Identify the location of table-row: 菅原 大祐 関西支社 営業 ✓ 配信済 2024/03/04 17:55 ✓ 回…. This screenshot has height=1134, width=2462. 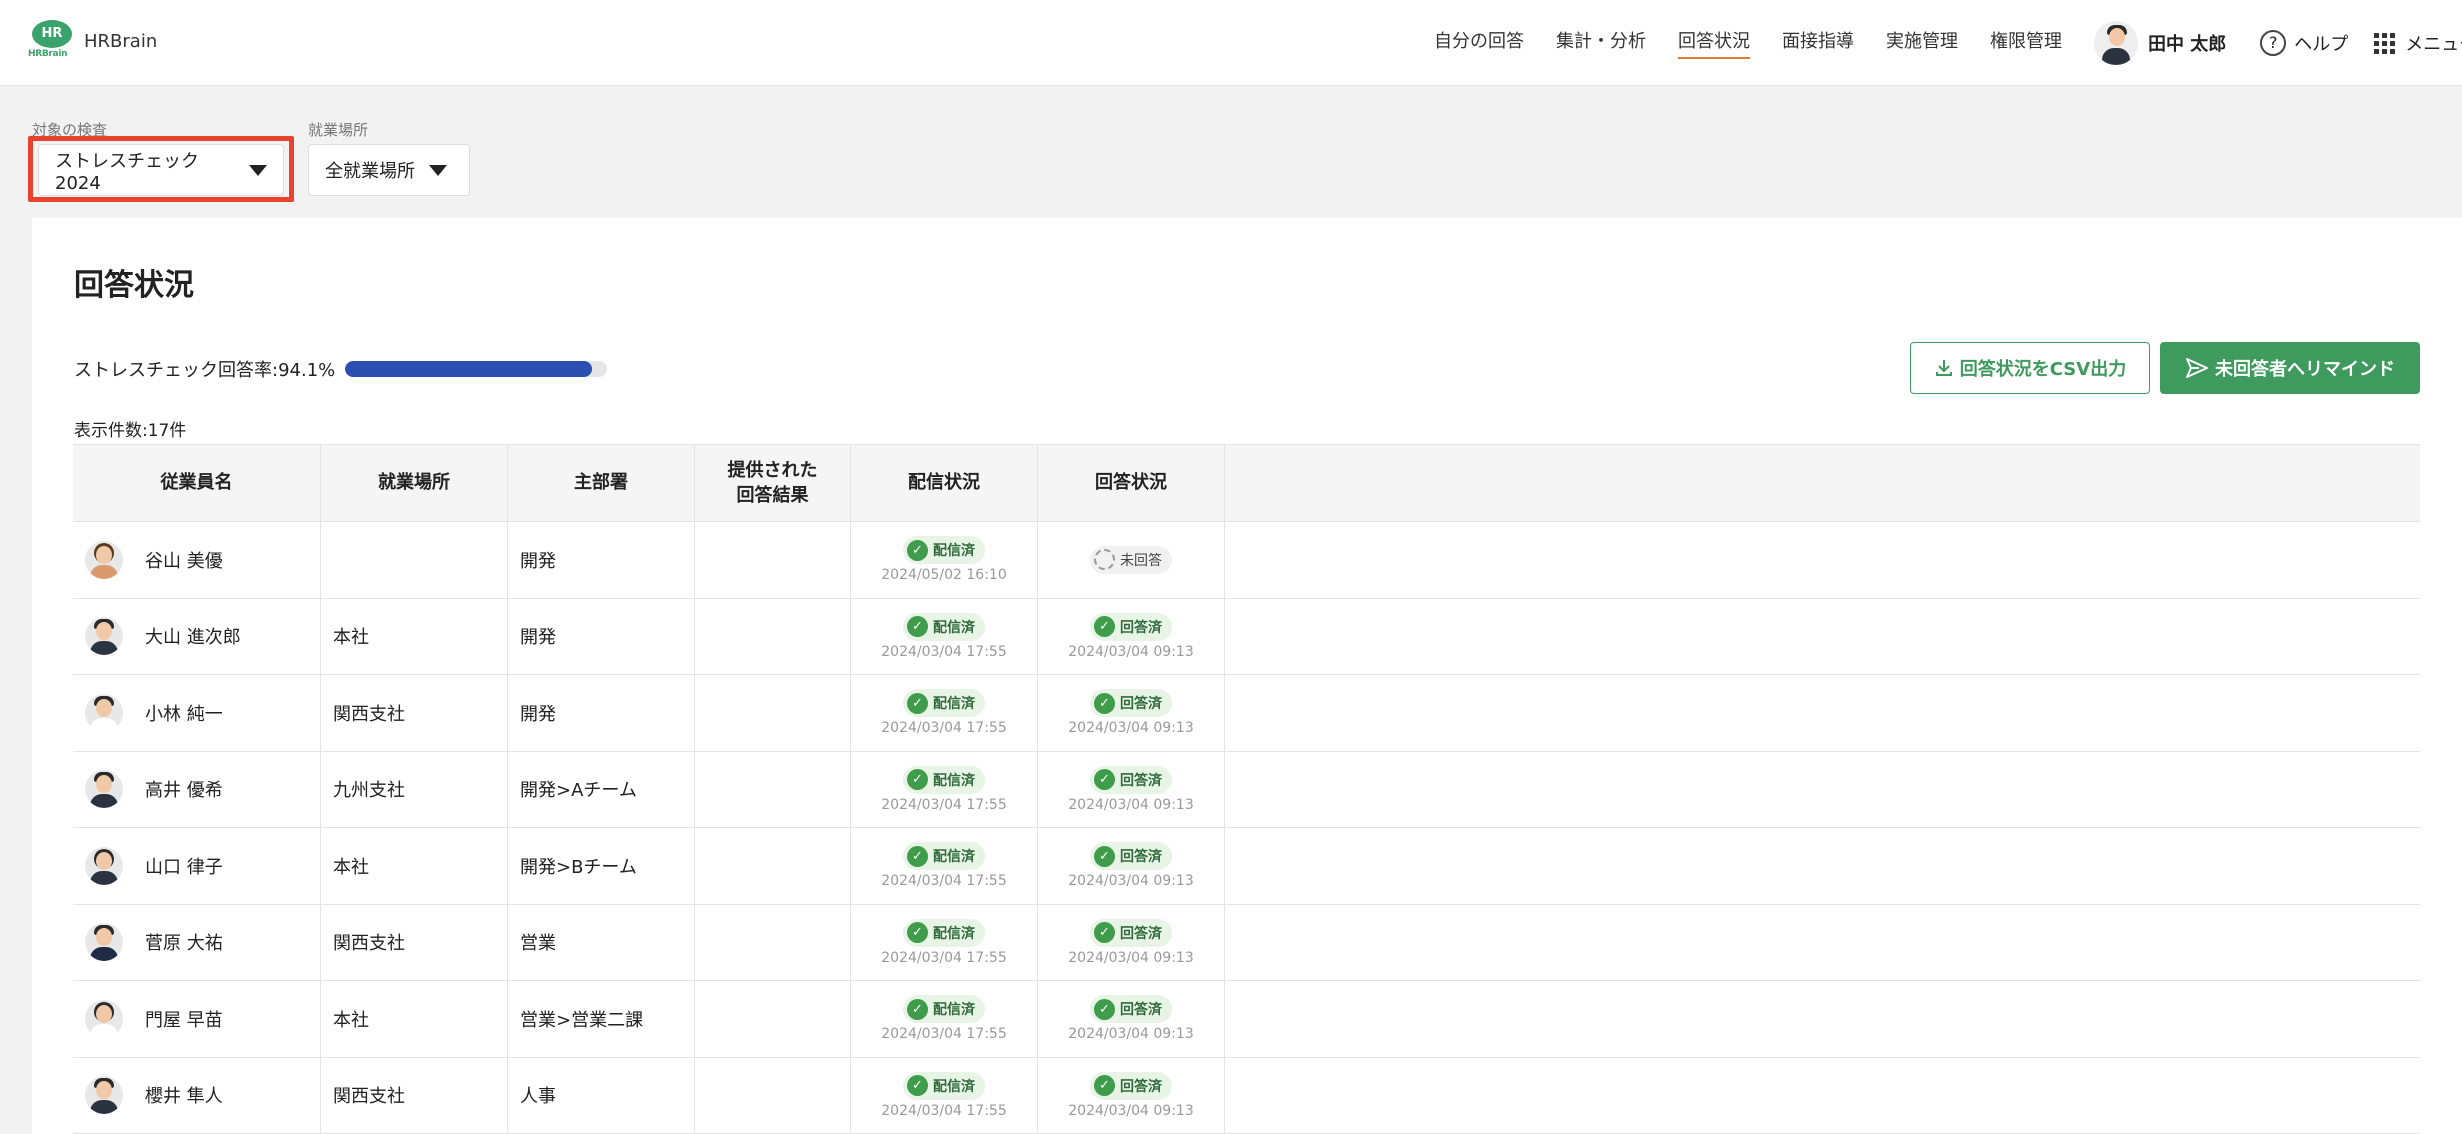
(1246, 942).